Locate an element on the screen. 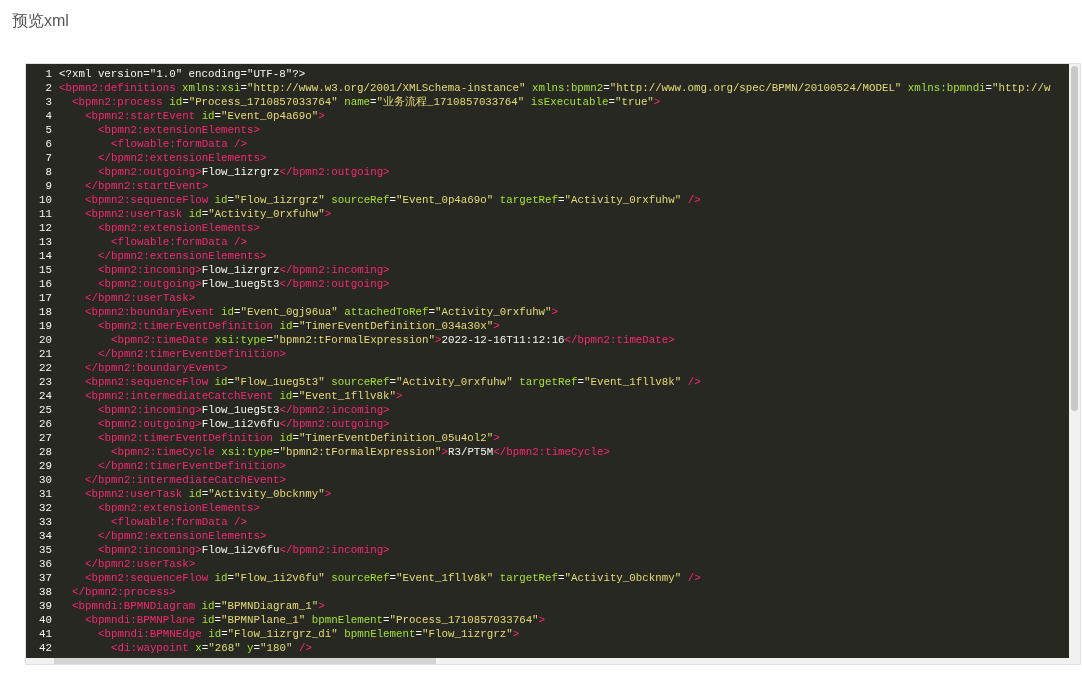  line-number: 17 is located at coordinates (45, 298).